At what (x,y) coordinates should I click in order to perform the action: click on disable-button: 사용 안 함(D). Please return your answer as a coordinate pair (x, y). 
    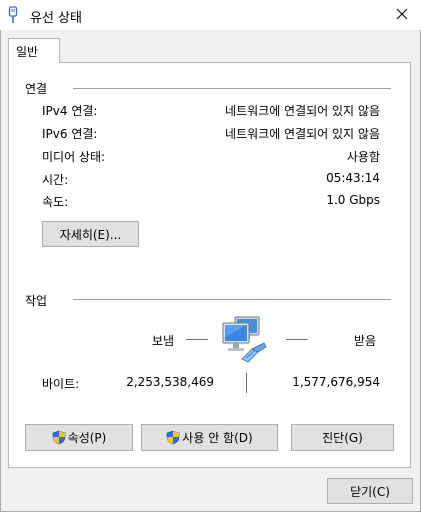
    Looking at the image, I should click on (209, 437).